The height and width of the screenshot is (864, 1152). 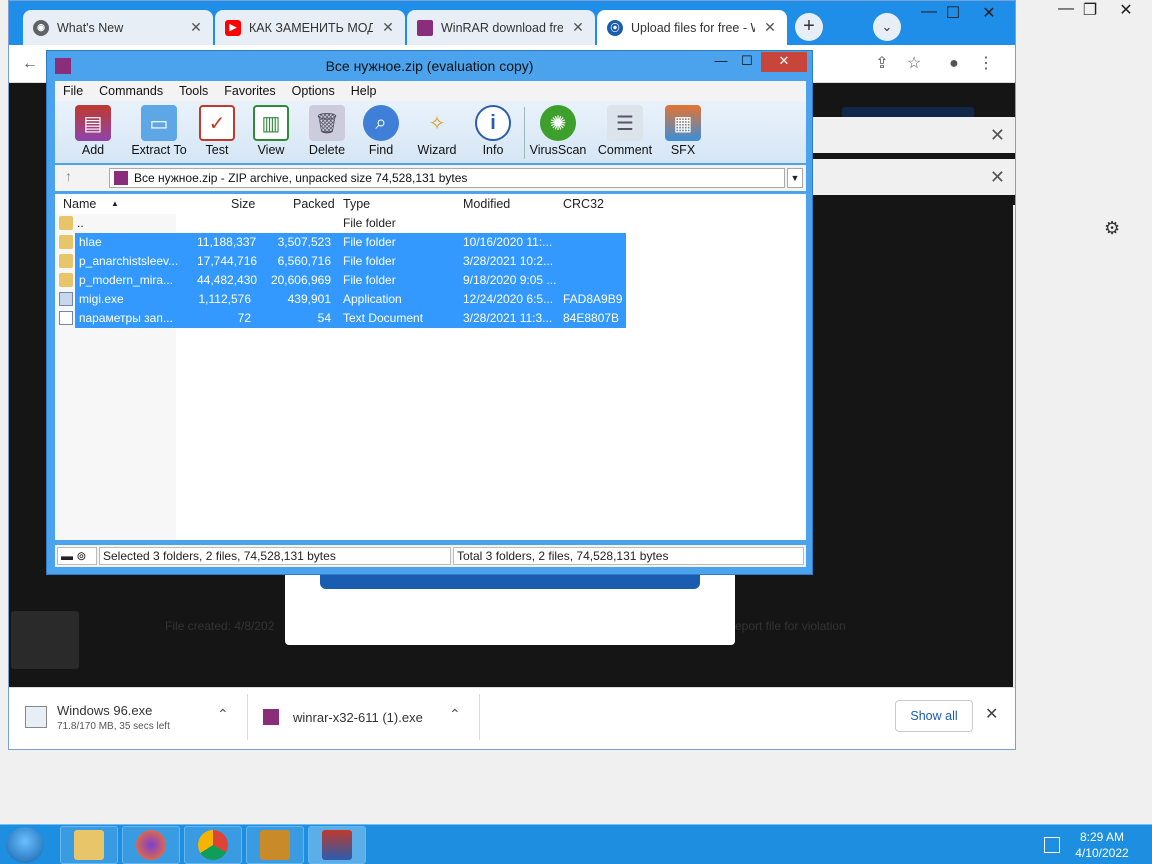 What do you see at coordinates (1126, 10) in the screenshot?
I see `outer-close-button: ✕` at bounding box center [1126, 10].